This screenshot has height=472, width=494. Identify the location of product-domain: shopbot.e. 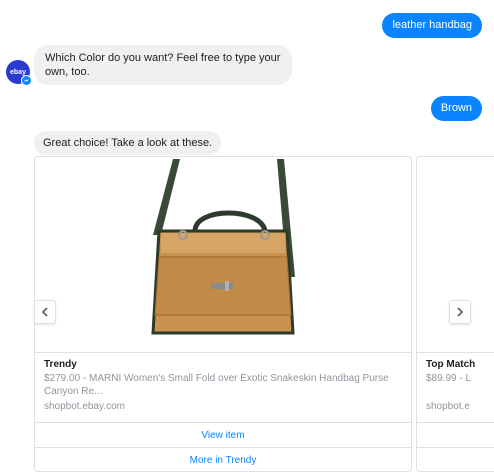
(448, 406).